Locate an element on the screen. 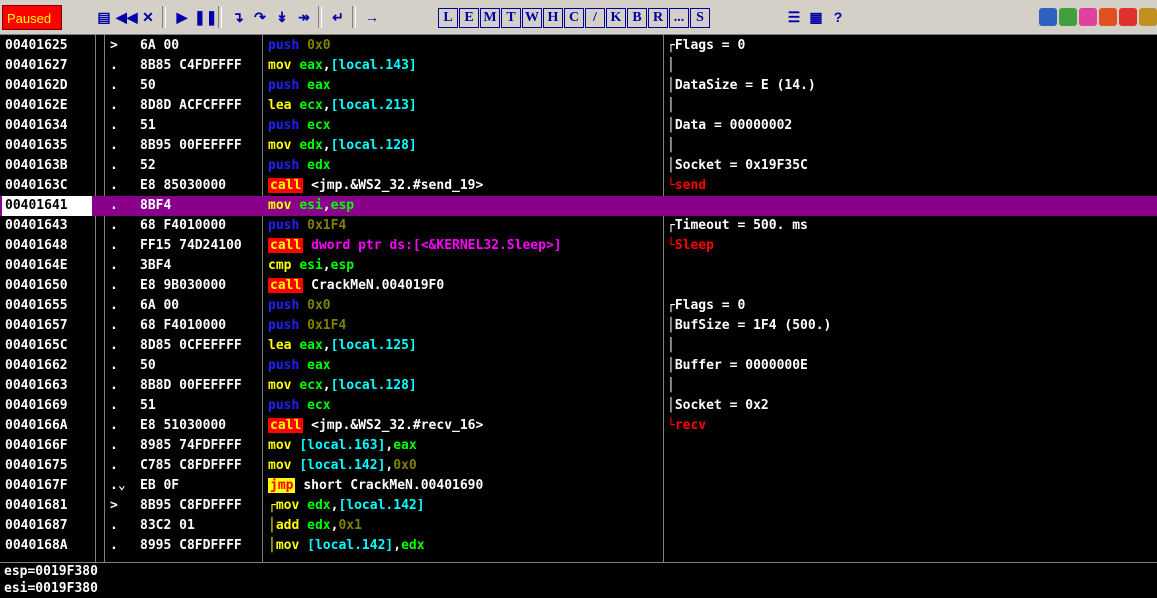  grid-icon: ▦ is located at coordinates (816, 17).